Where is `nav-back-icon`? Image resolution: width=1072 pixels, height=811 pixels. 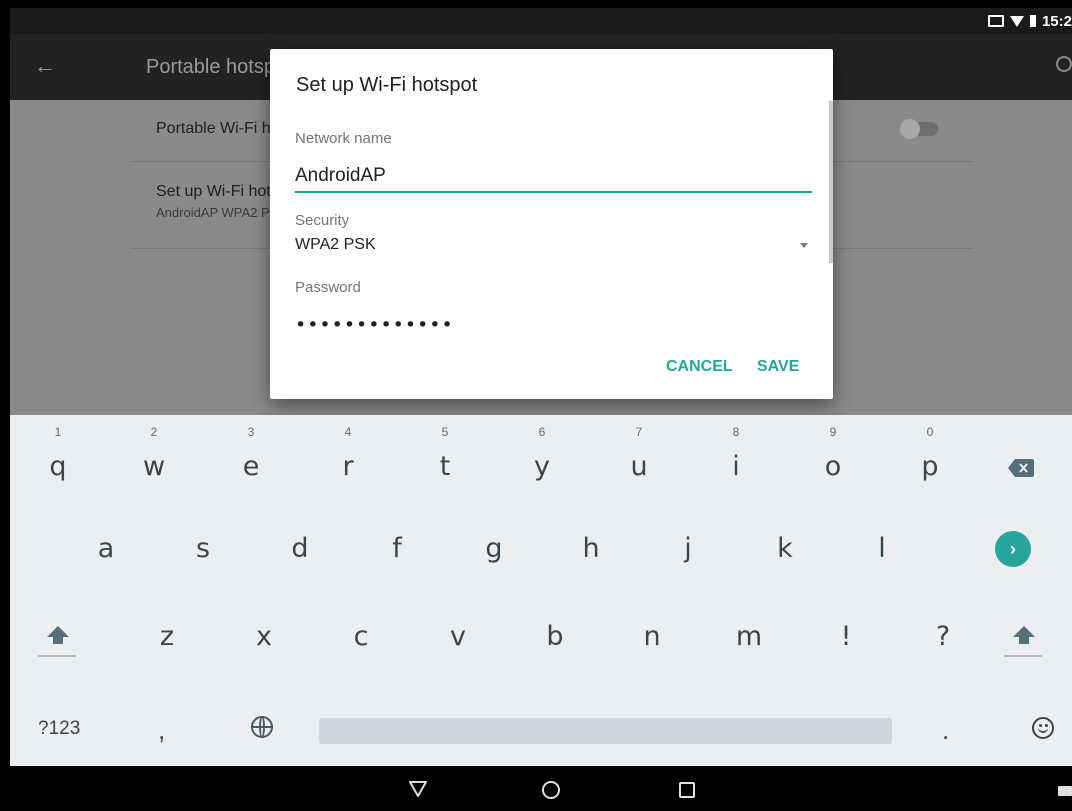 nav-back-icon is located at coordinates (418, 789).